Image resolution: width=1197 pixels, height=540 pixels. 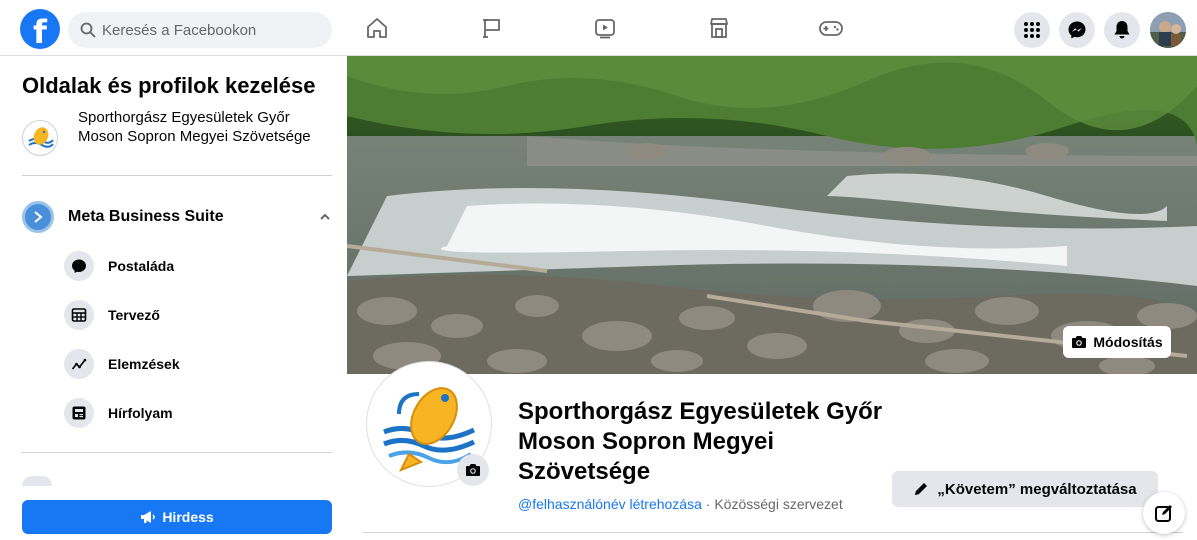 What do you see at coordinates (194, 266) in the screenshot?
I see `sidebar-item-postalada: Postaláda` at bounding box center [194, 266].